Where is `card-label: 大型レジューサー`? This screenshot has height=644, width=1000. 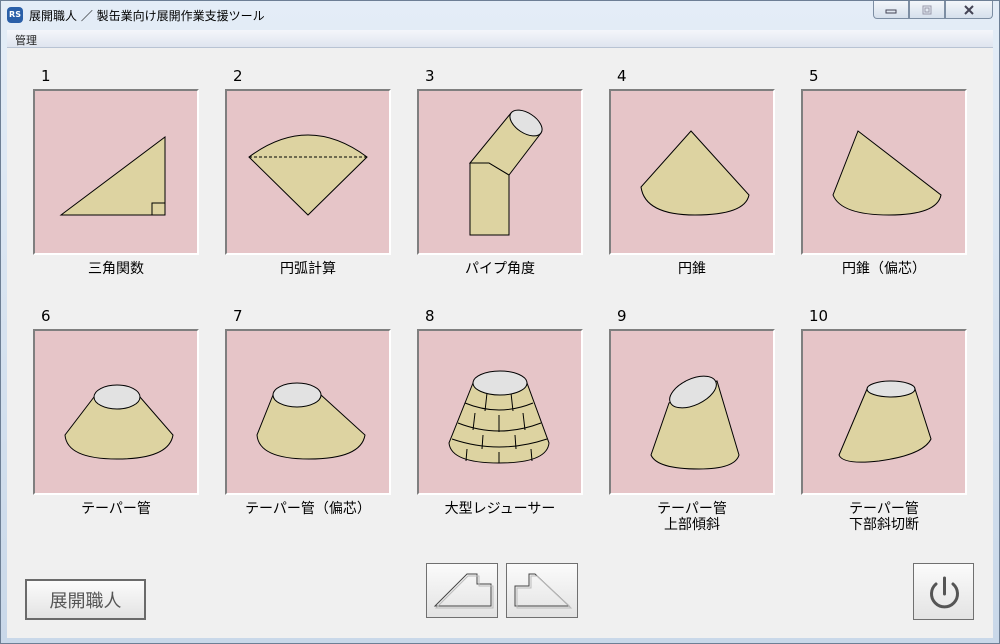 card-label: 大型レジューサー is located at coordinates (500, 509).